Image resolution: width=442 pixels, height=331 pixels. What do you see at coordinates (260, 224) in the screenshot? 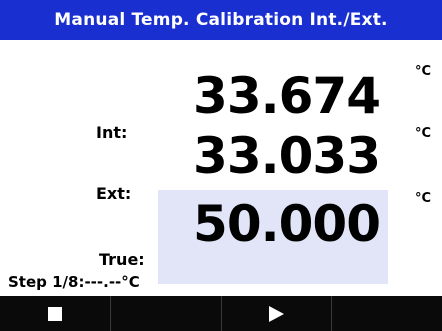
I see `true-value: 50.000` at bounding box center [260, 224].